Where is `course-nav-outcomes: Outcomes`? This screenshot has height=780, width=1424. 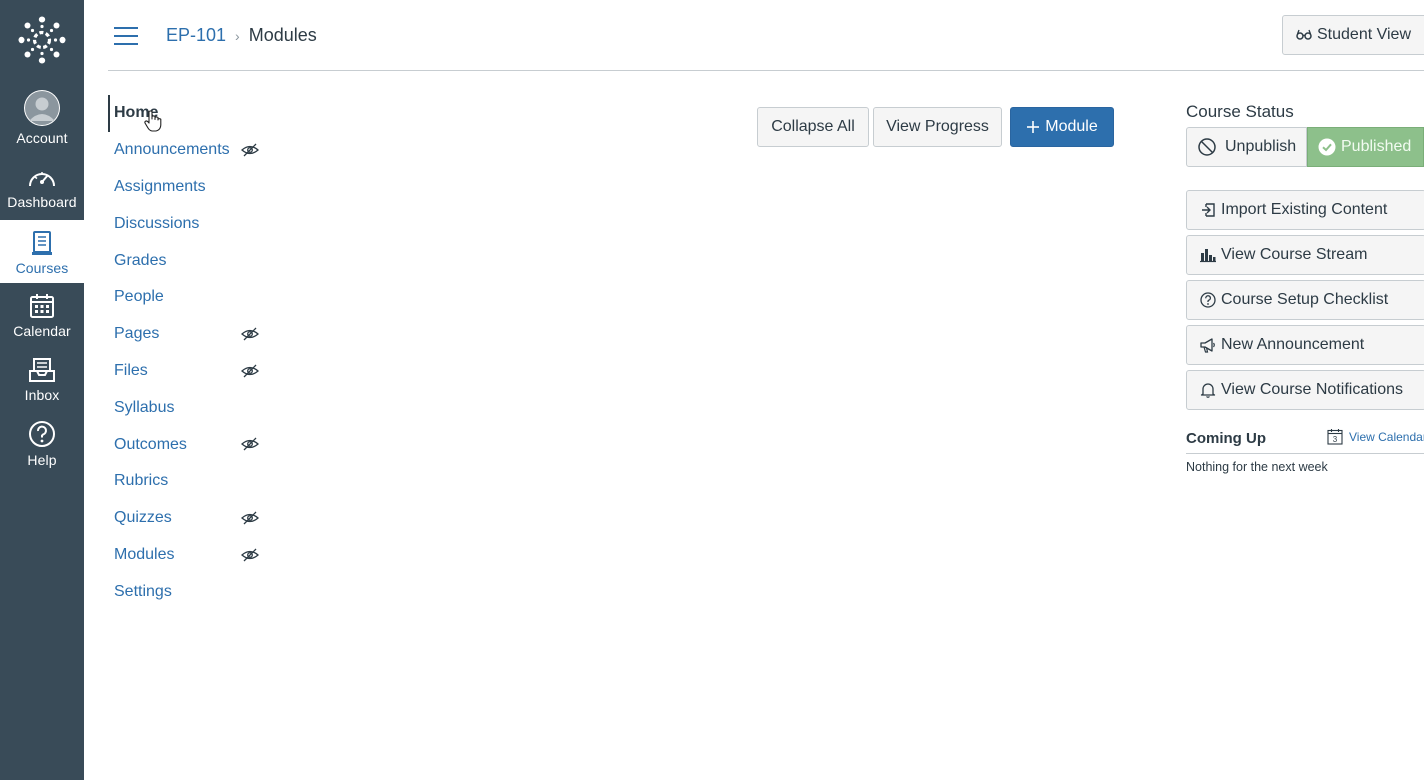
course-nav-outcomes: Outcomes is located at coordinates (193, 444).